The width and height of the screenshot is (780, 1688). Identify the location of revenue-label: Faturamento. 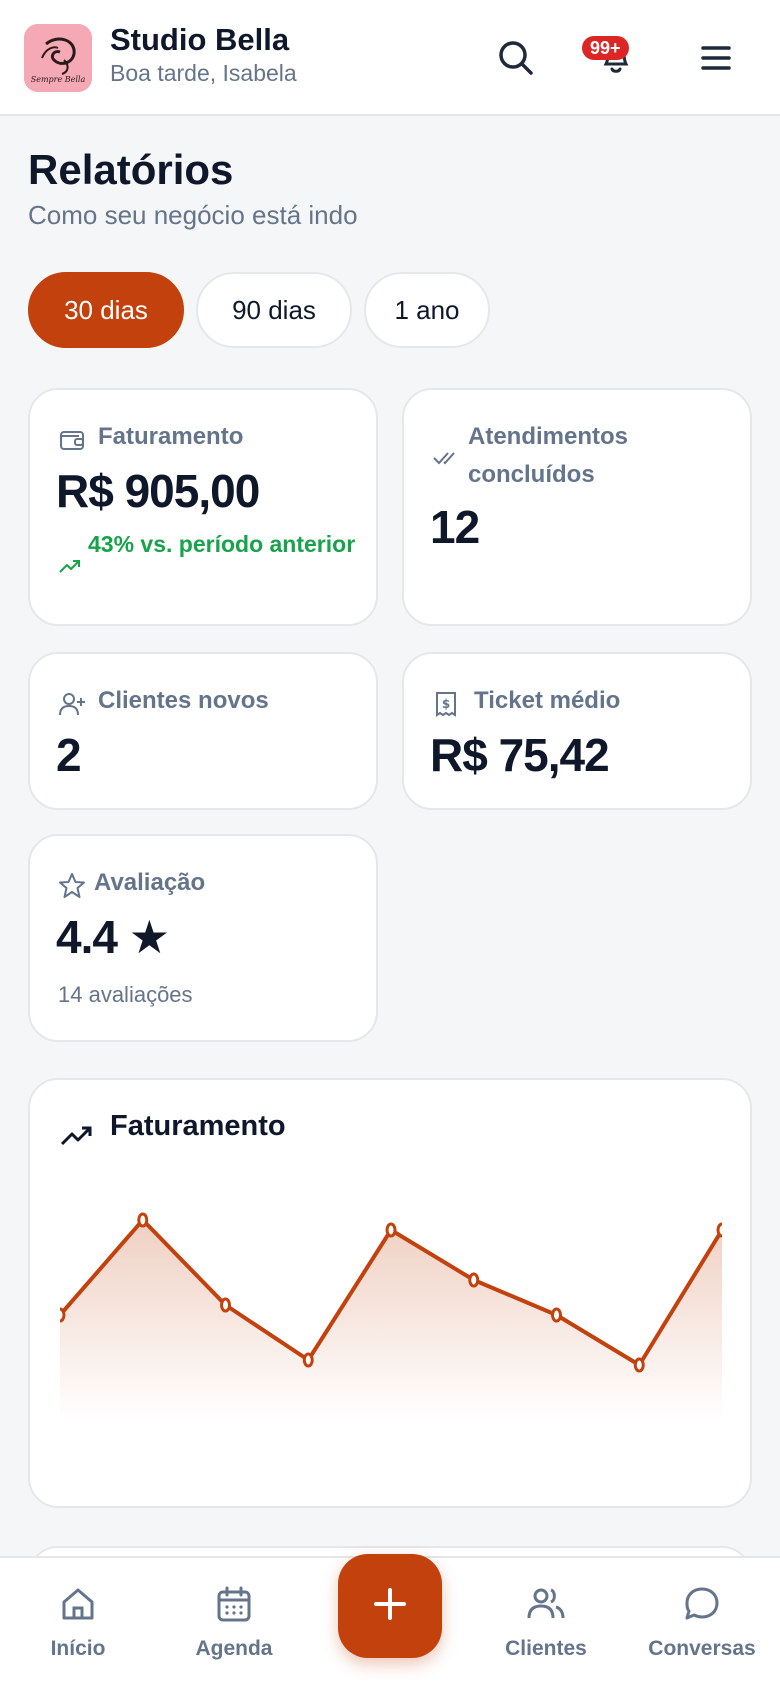
(171, 436).